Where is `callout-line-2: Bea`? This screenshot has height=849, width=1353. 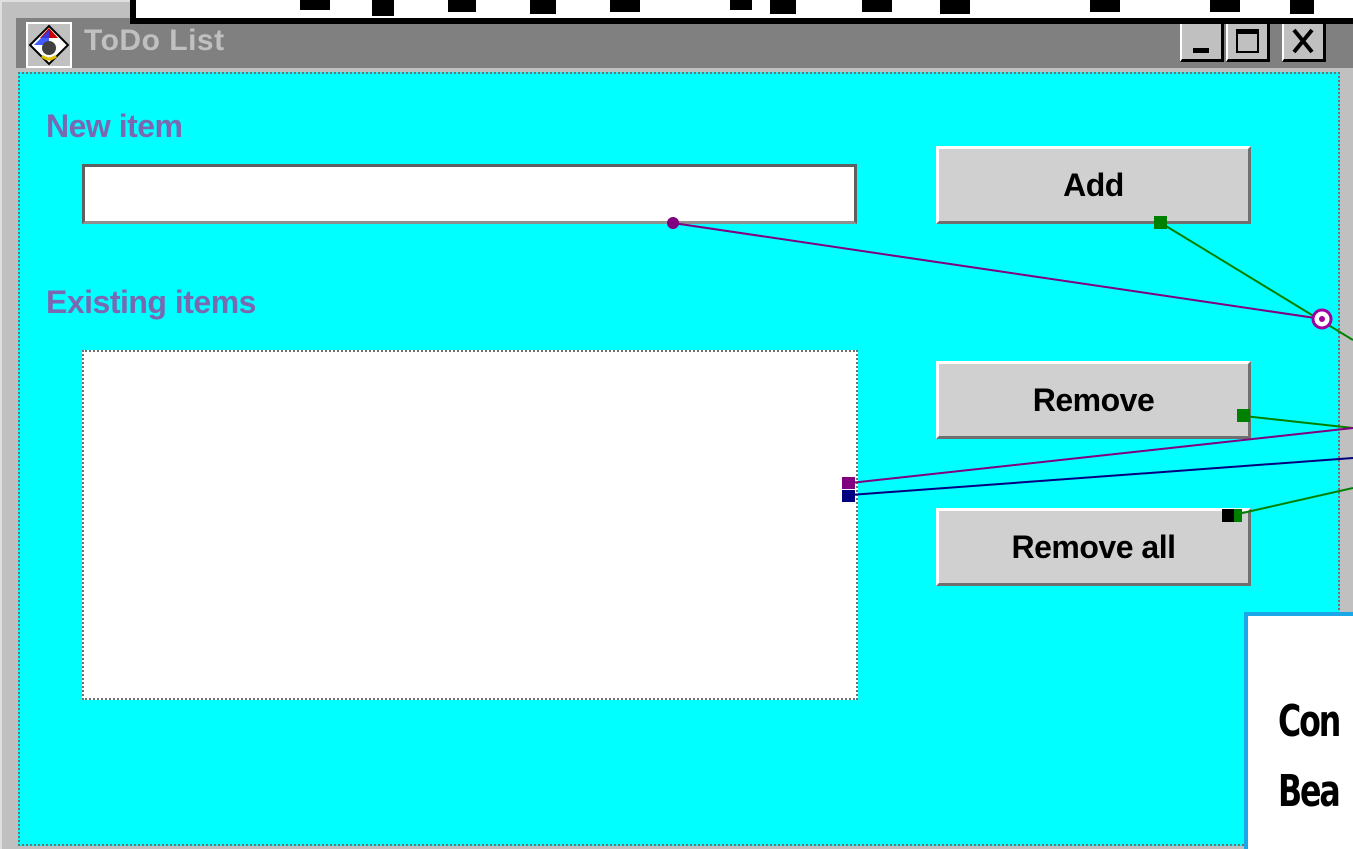
callout-line-2: Bea is located at coordinates (1309, 791).